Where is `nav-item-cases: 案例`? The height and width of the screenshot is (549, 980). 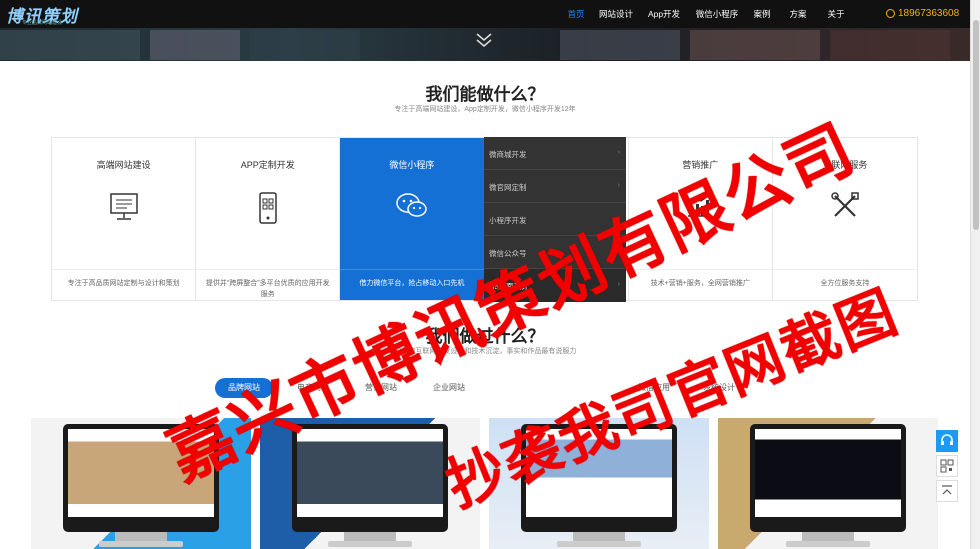 nav-item-cases: 案例 is located at coordinates (762, 14).